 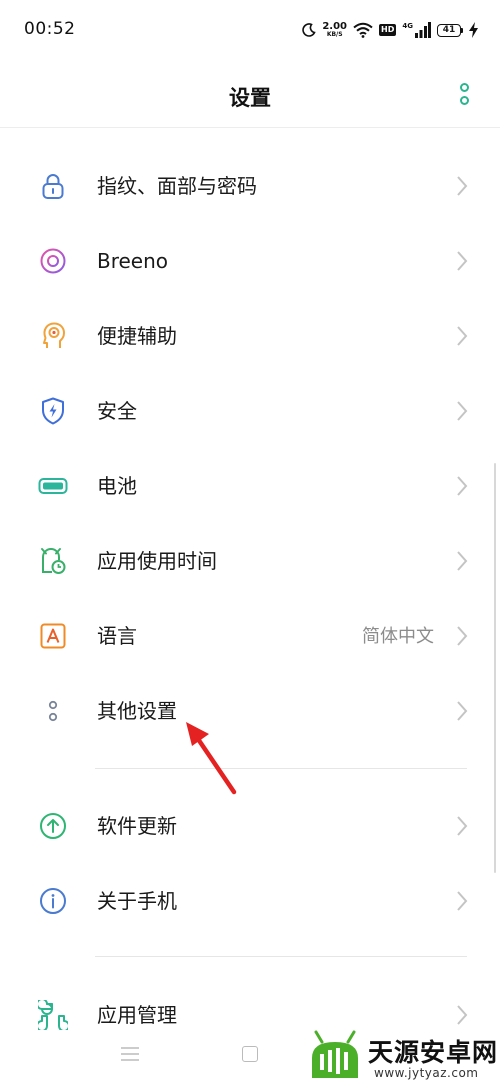 What do you see at coordinates (309, 30) in the screenshot?
I see `moon-icon` at bounding box center [309, 30].